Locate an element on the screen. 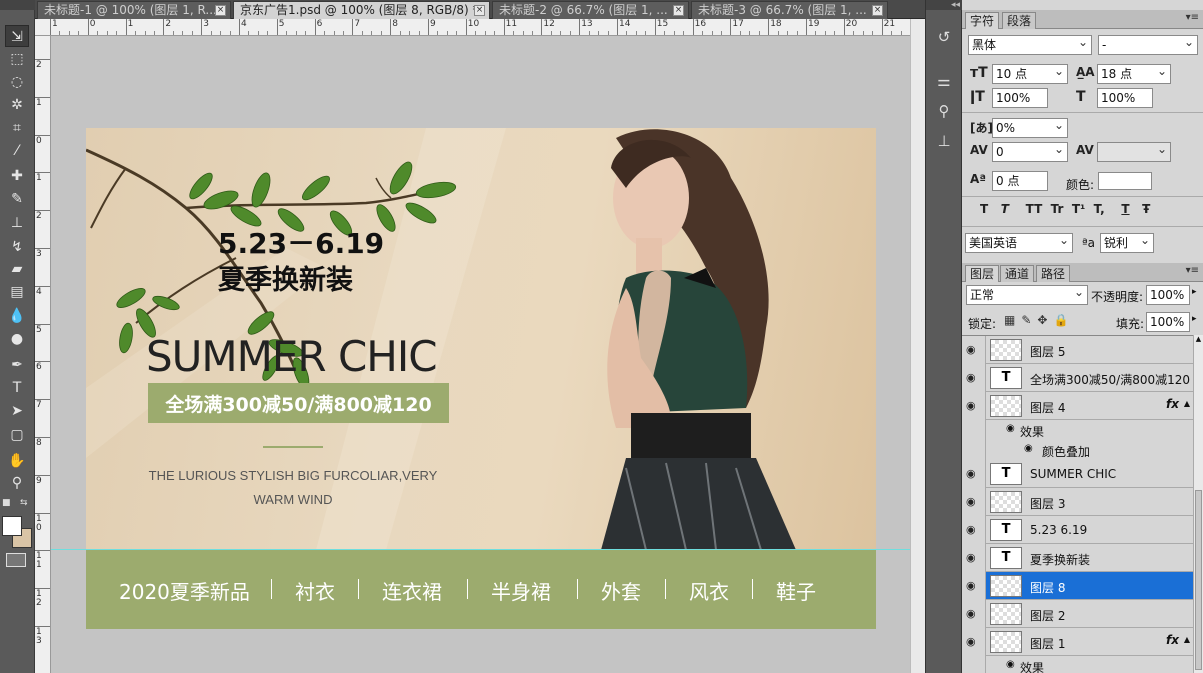 Image resolution: width=1203 pixels, height=673 pixels. canvas-scrollbar is located at coordinates (917, 346).